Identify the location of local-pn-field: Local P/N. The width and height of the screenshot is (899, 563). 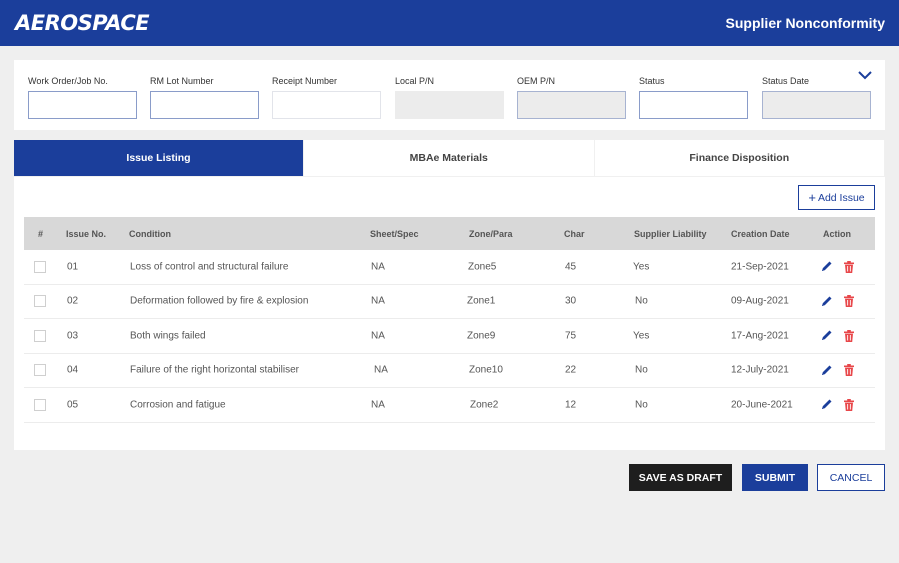
(449, 97).